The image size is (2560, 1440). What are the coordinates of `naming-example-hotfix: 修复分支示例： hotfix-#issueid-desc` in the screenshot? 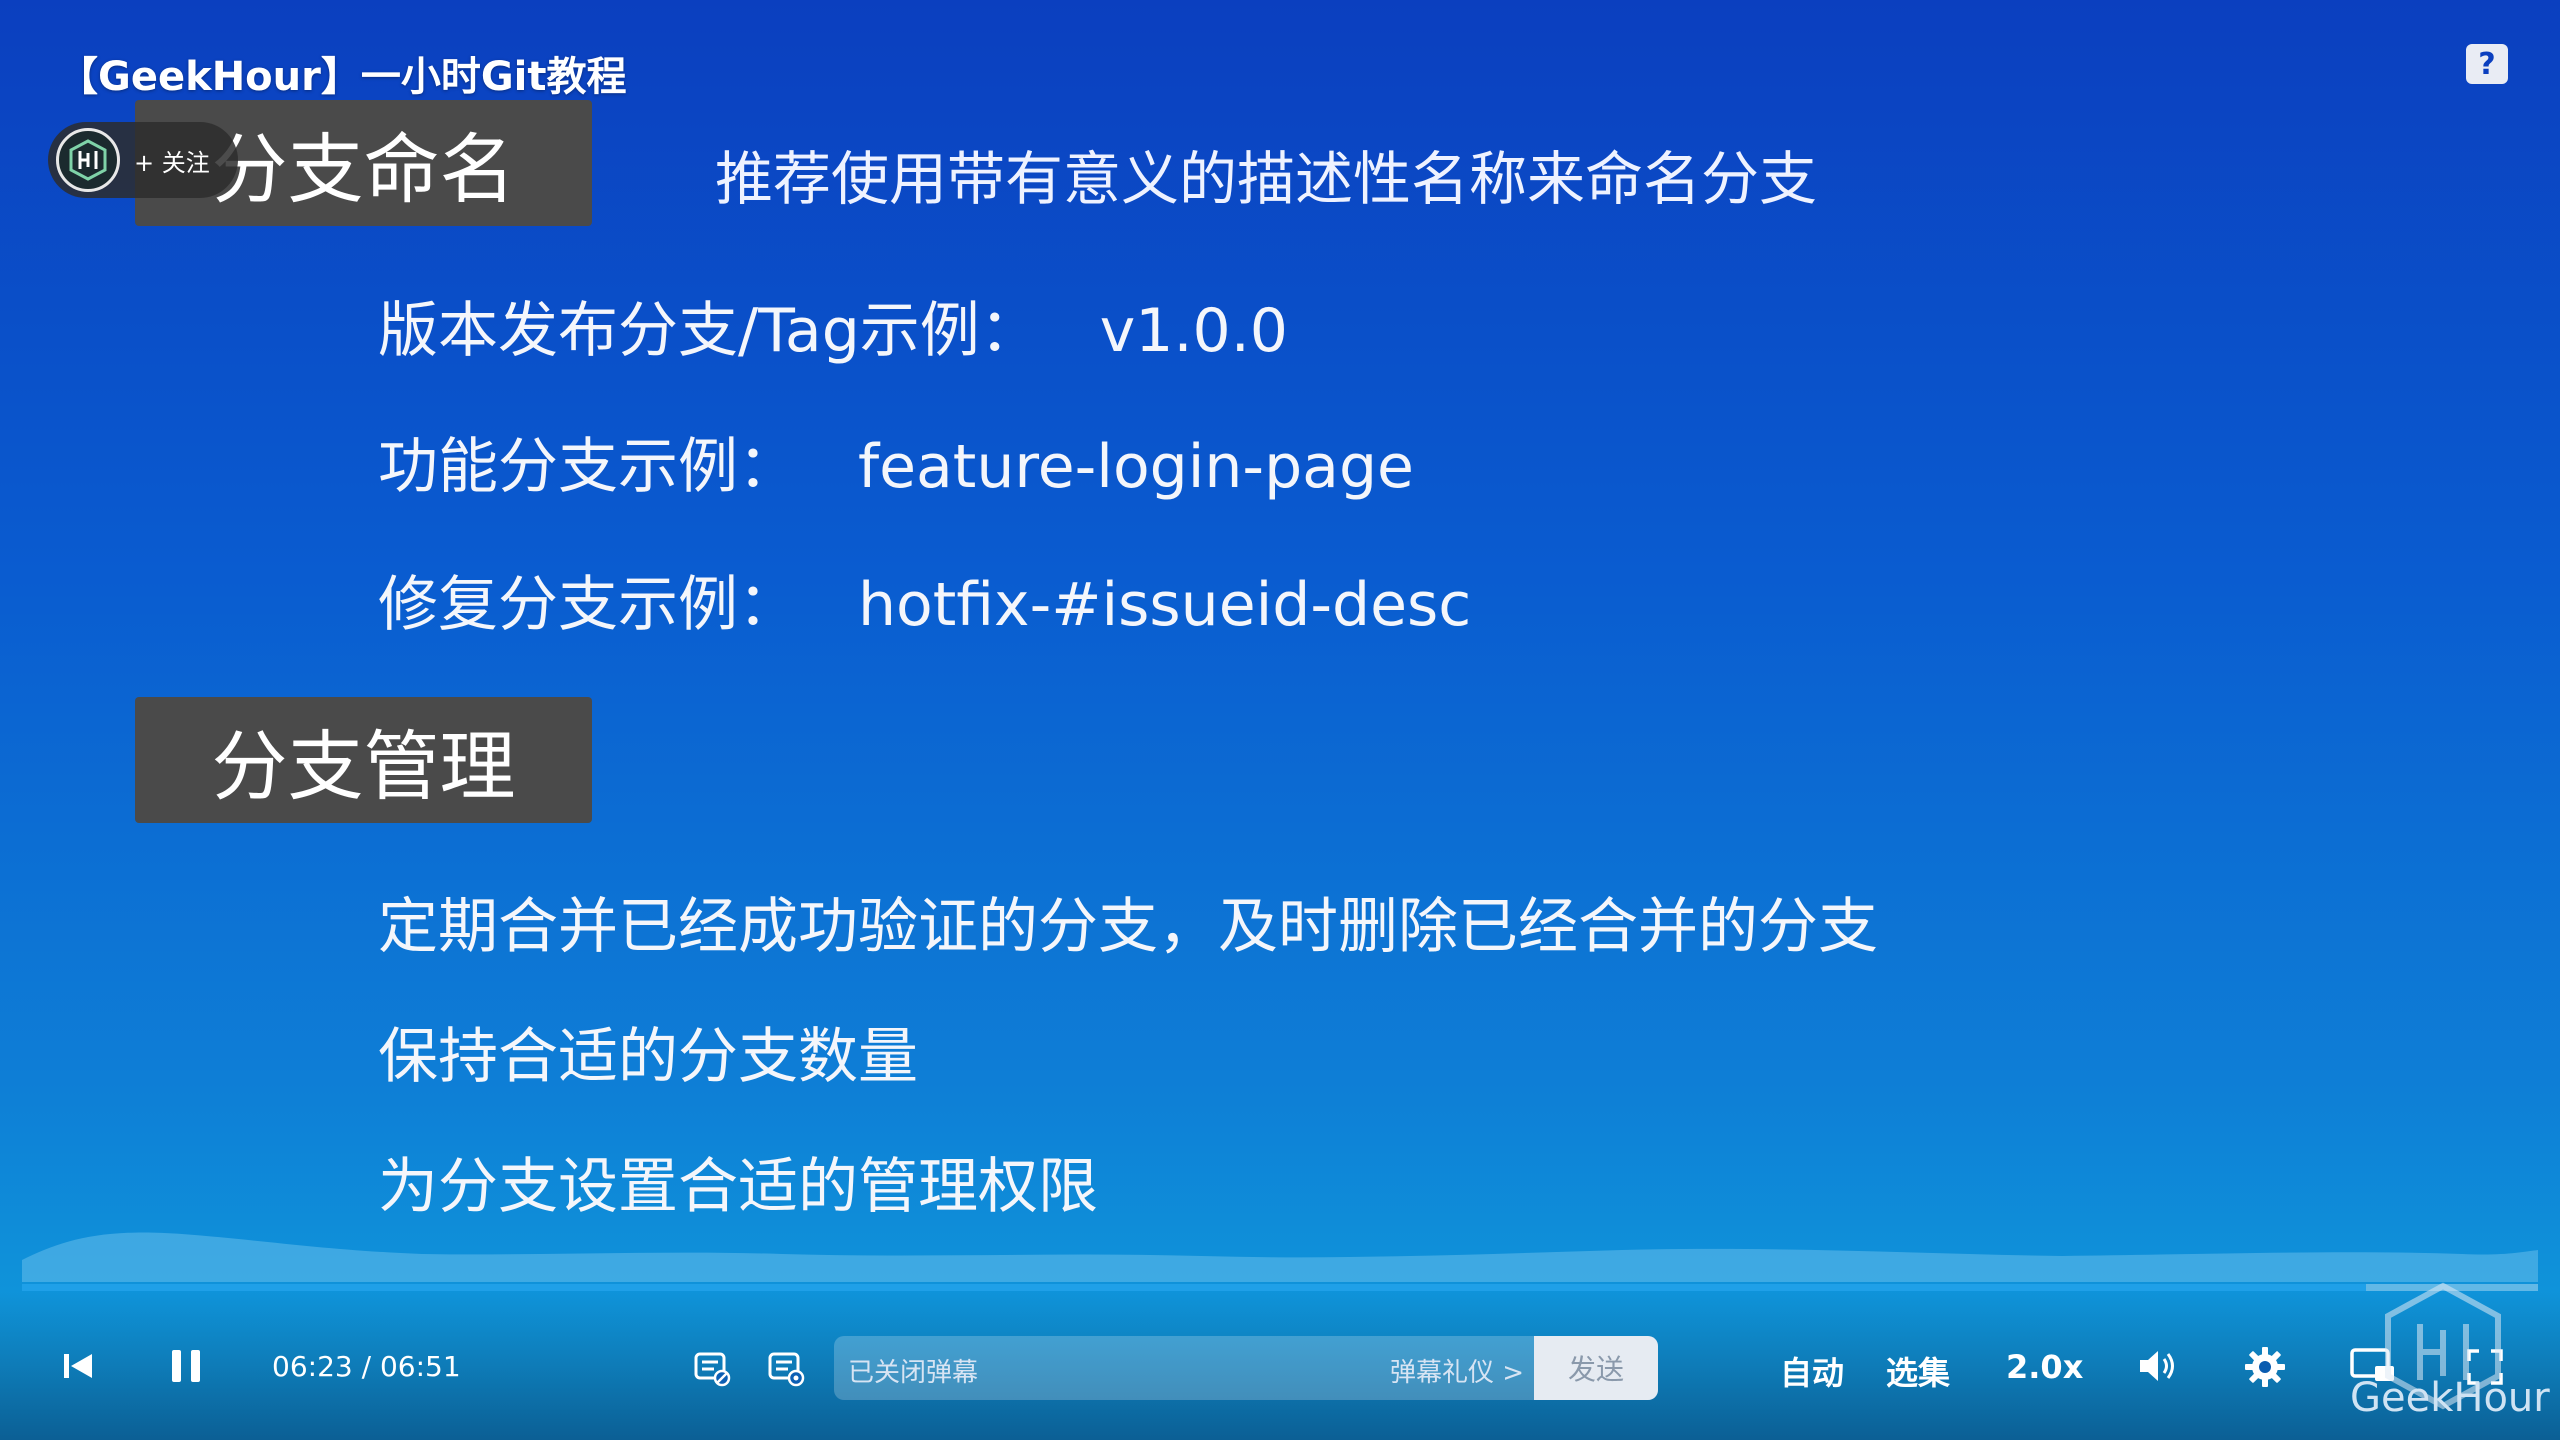 It's located at (924, 599).